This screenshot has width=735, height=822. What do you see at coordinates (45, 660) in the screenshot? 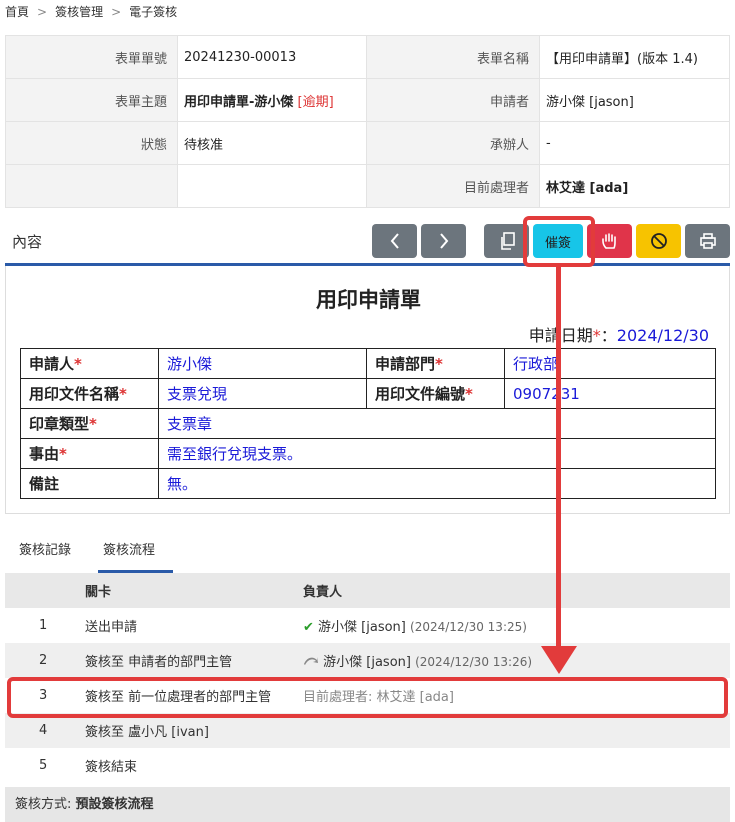
I see `flow-no: 2` at bounding box center [45, 660].